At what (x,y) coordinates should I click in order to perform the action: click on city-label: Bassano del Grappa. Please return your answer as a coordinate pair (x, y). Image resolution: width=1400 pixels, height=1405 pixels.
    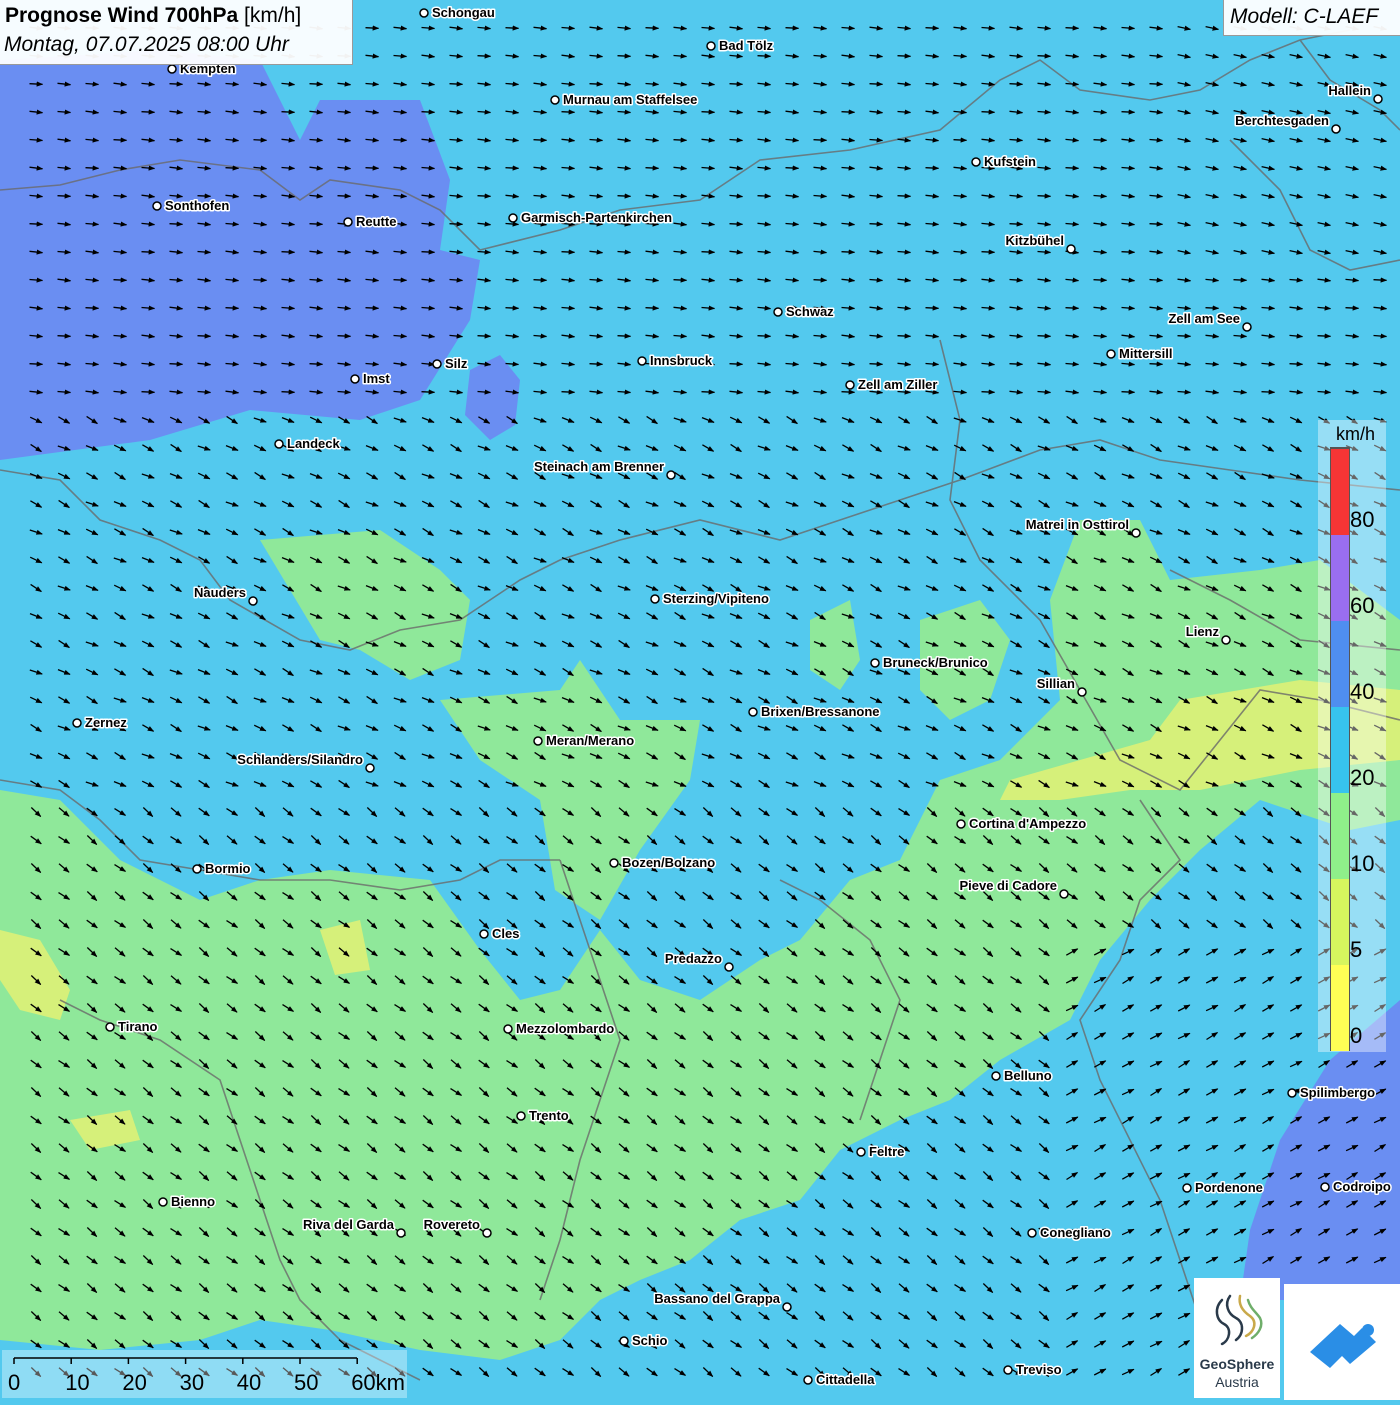
    Looking at the image, I should click on (717, 1298).